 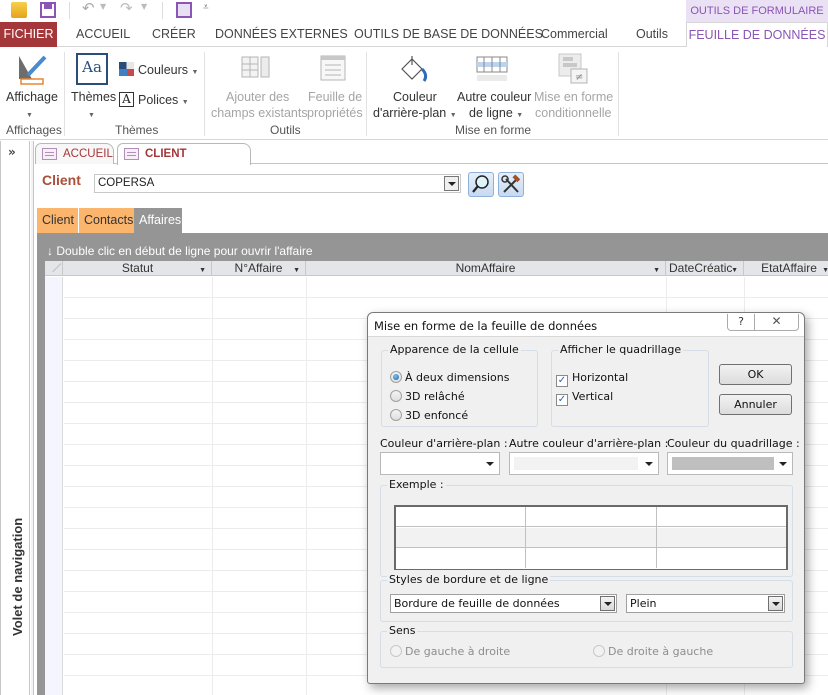 What do you see at coordinates (48, 10) in the screenshot?
I see `save-icon` at bounding box center [48, 10].